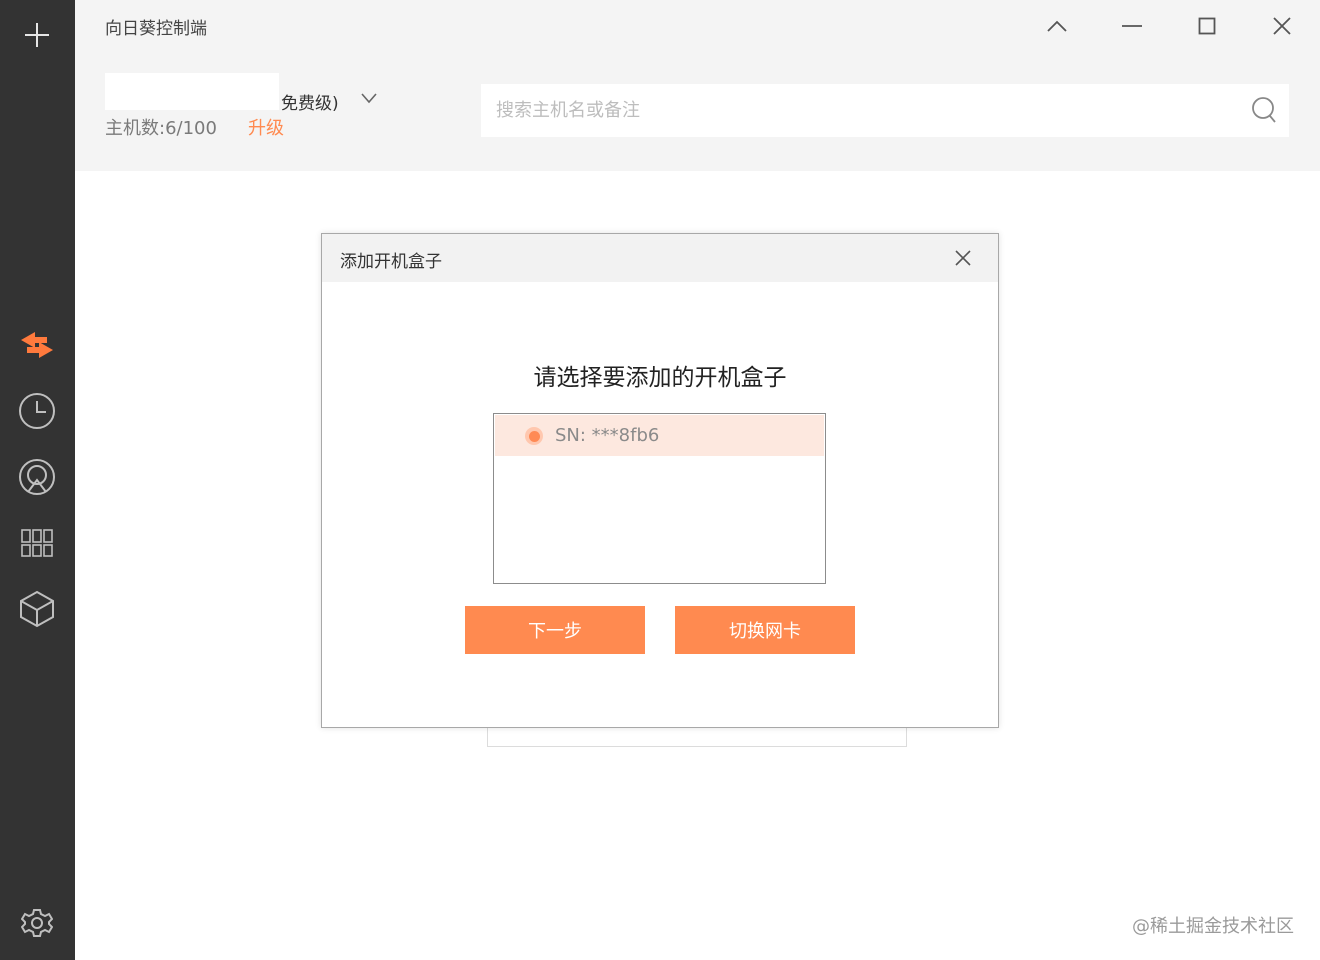 The width and height of the screenshot is (1320, 960). I want to click on add-plus-icon, so click(37, 35).